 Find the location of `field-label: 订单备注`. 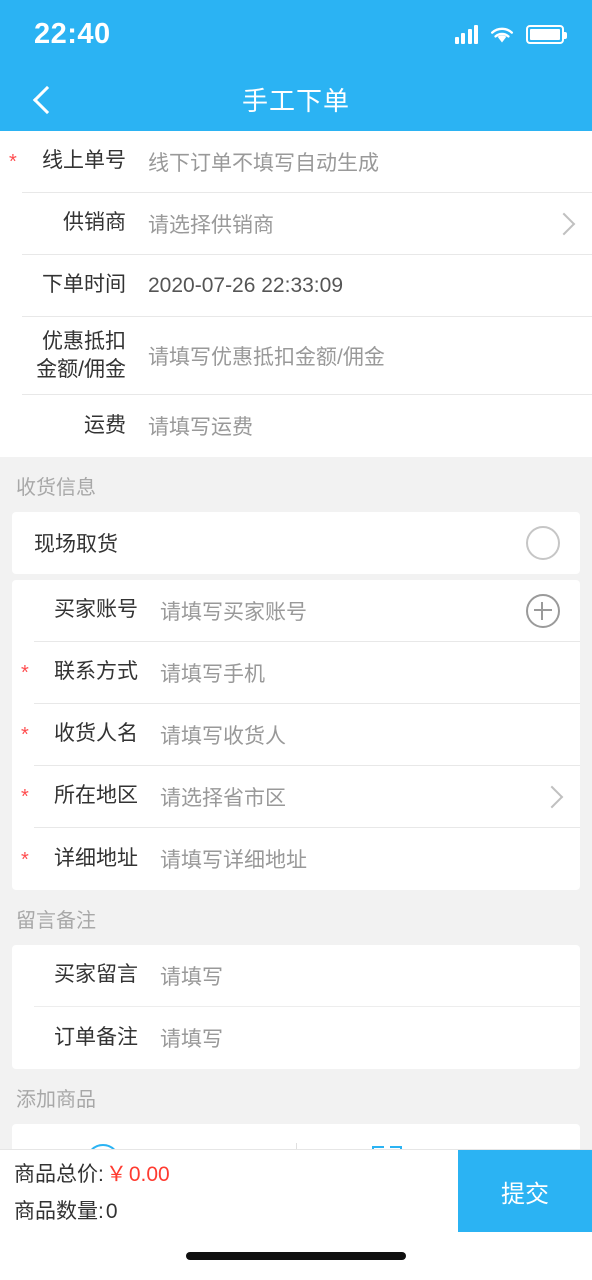

field-label: 订单备注 is located at coordinates (88, 1038).